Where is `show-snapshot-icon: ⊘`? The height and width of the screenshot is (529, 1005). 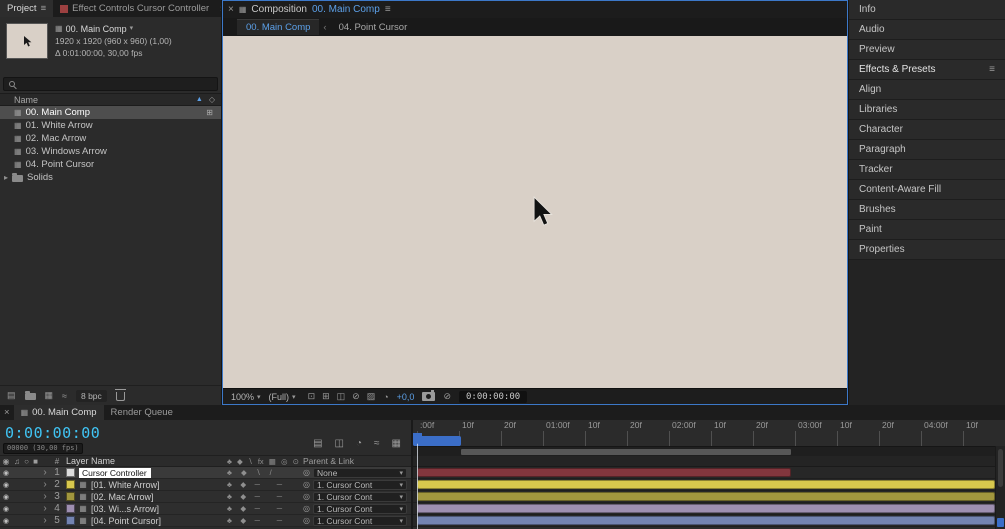 show-snapshot-icon: ⊘ is located at coordinates (447, 396).